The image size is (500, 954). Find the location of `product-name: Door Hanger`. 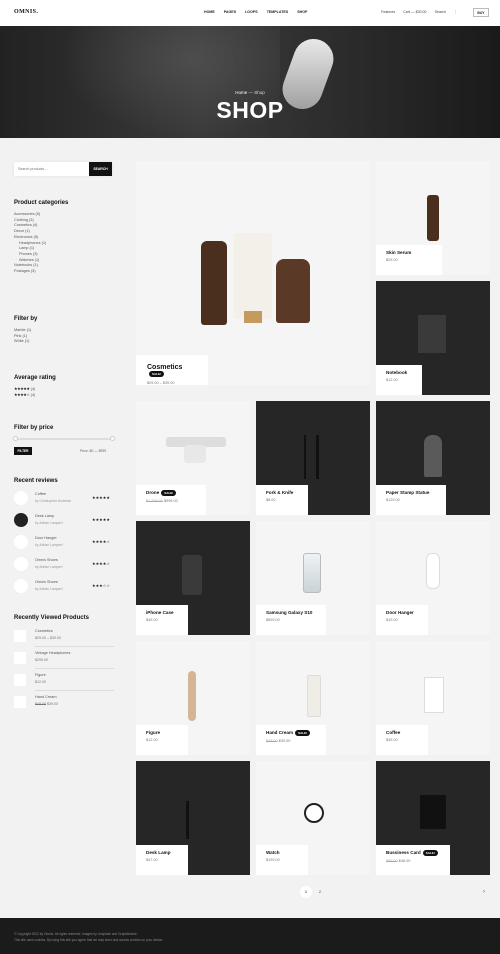

product-name: Door Hanger is located at coordinates (402, 612).